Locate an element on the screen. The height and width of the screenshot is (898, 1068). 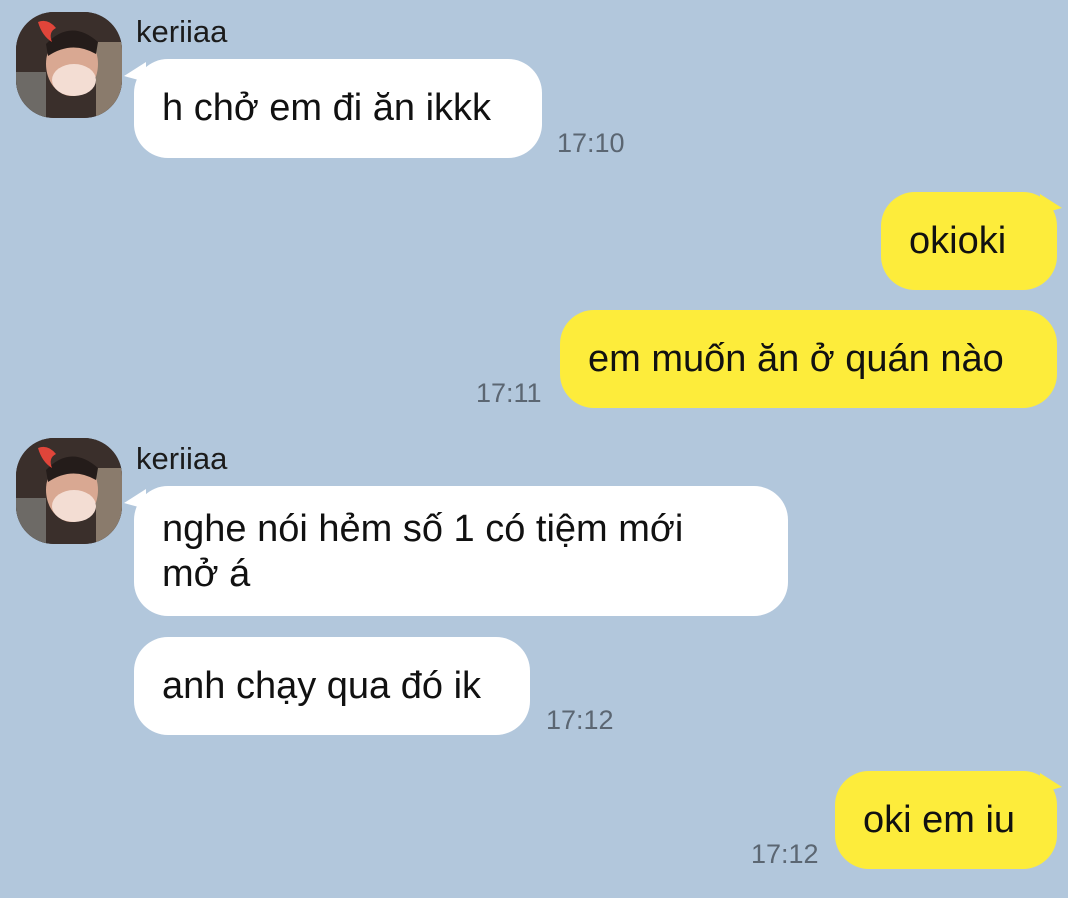
incoming-message-bubble: h chở em đi ăn ikkk is located at coordinates (338, 108).